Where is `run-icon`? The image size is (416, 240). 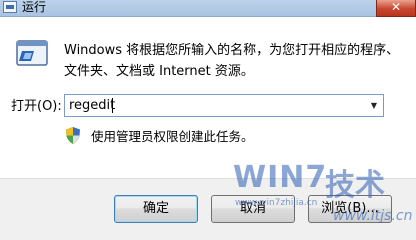
run-icon is located at coordinates (32, 53).